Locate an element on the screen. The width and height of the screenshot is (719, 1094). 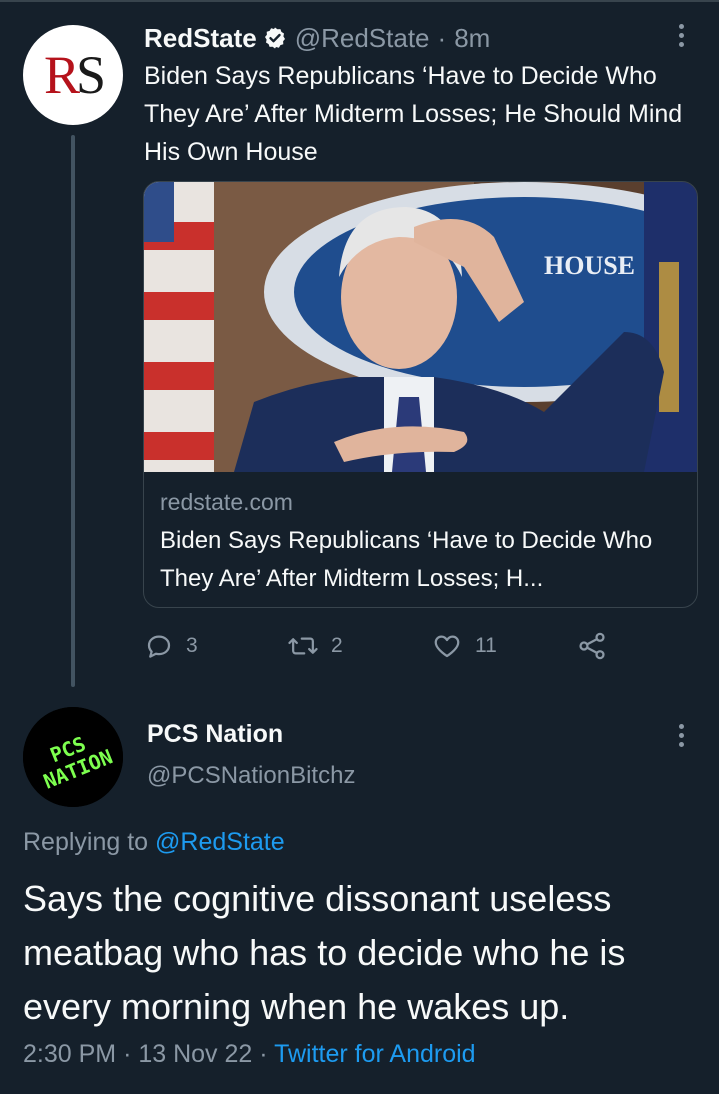
share-button is located at coordinates (598, 646).